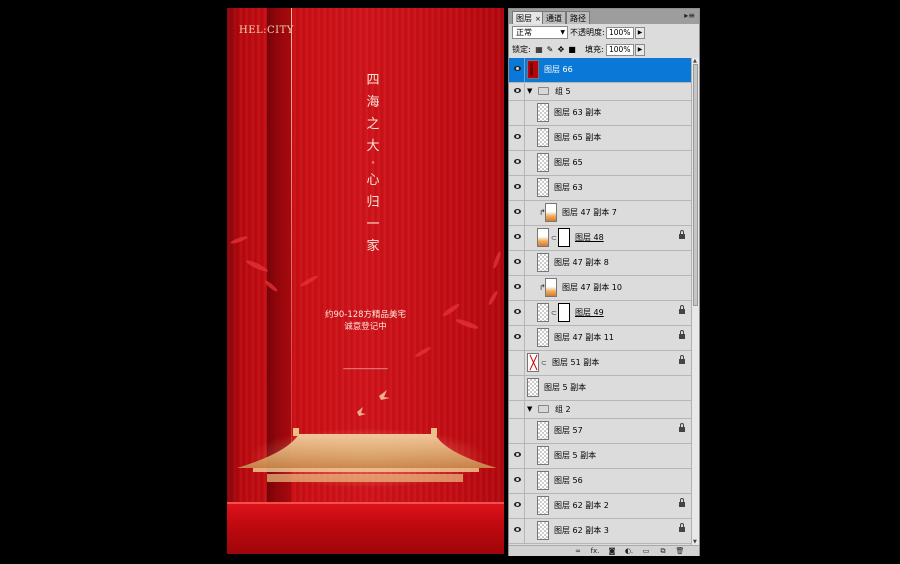 Image resolution: width=900 pixels, height=564 pixels. Describe the element at coordinates (528, 17) in the screenshot. I see `tab-layers: 图层 ×` at that location.